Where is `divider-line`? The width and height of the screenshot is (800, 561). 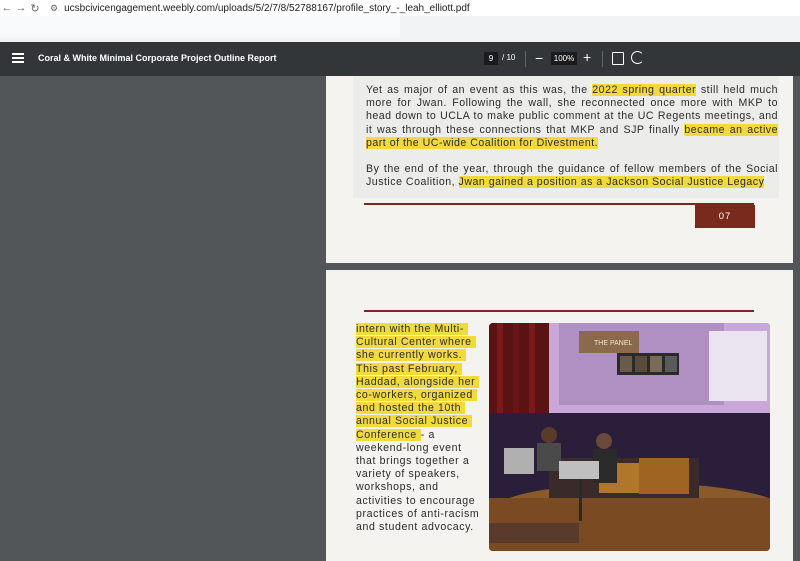
divider-line is located at coordinates (559, 311).